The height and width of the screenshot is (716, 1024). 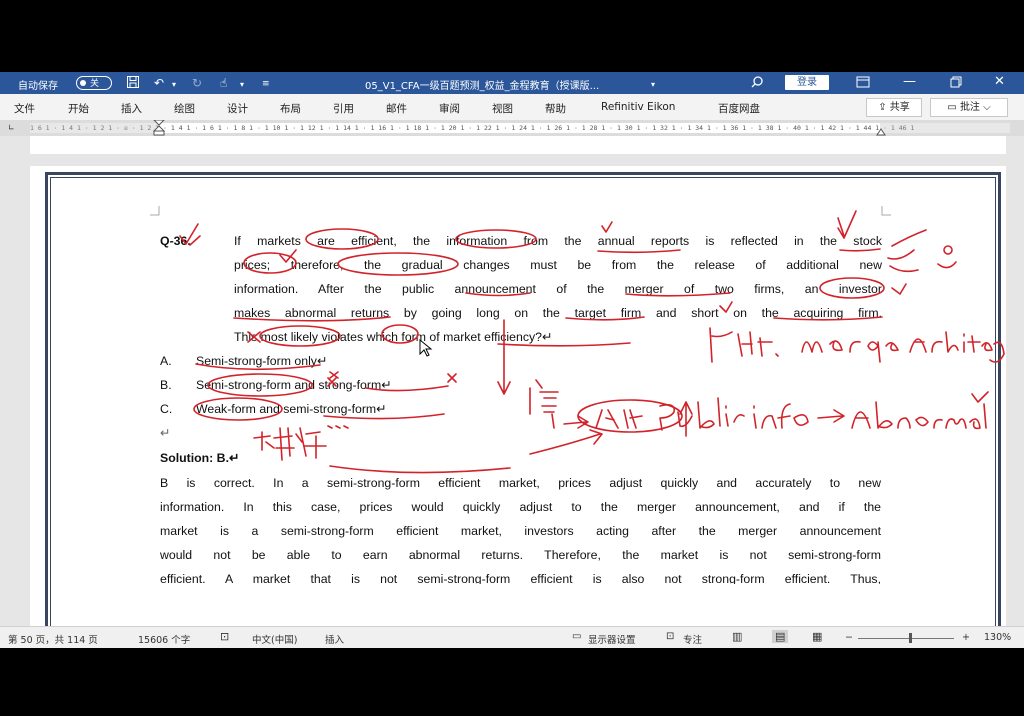 I want to click on tab-draw: 绘图, so click(x=184, y=108).